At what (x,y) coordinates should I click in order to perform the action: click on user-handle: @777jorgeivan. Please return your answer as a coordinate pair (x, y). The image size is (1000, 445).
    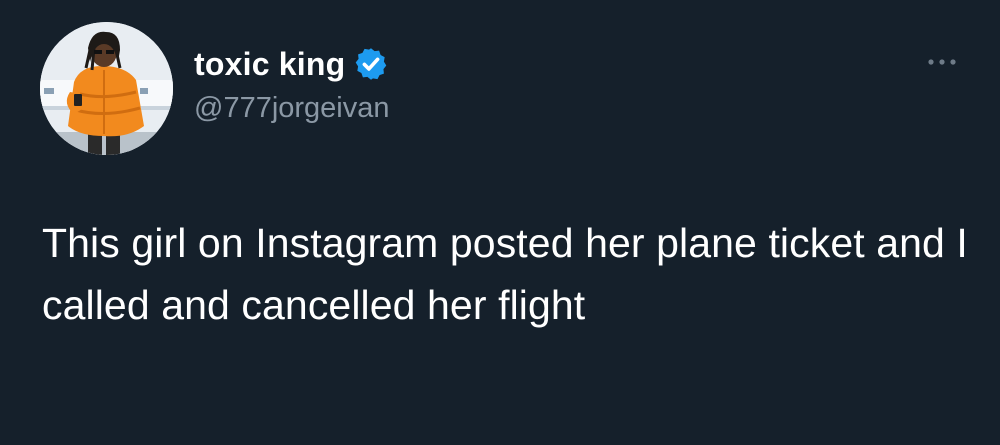
    Looking at the image, I should click on (292, 108).